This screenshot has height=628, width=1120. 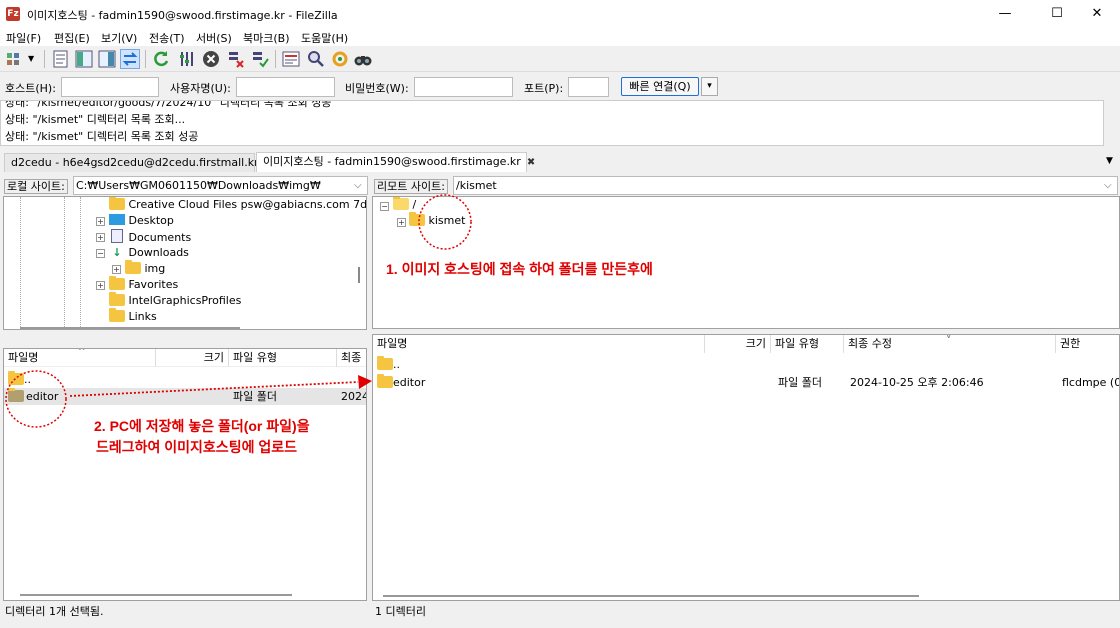 I want to click on annotation-step2-line1: 2. PC에 저장해 놓은 폴더(or 파일)을, so click(x=202, y=426).